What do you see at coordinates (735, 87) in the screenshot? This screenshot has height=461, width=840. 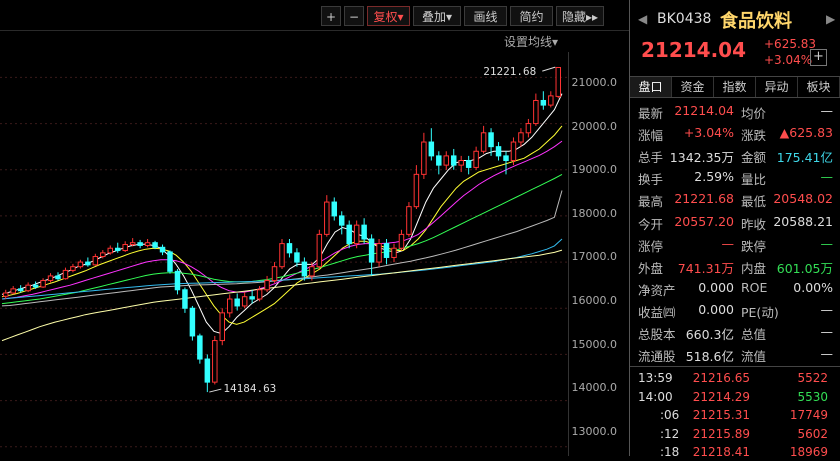 I see `tab-zhishu: 指数` at bounding box center [735, 87].